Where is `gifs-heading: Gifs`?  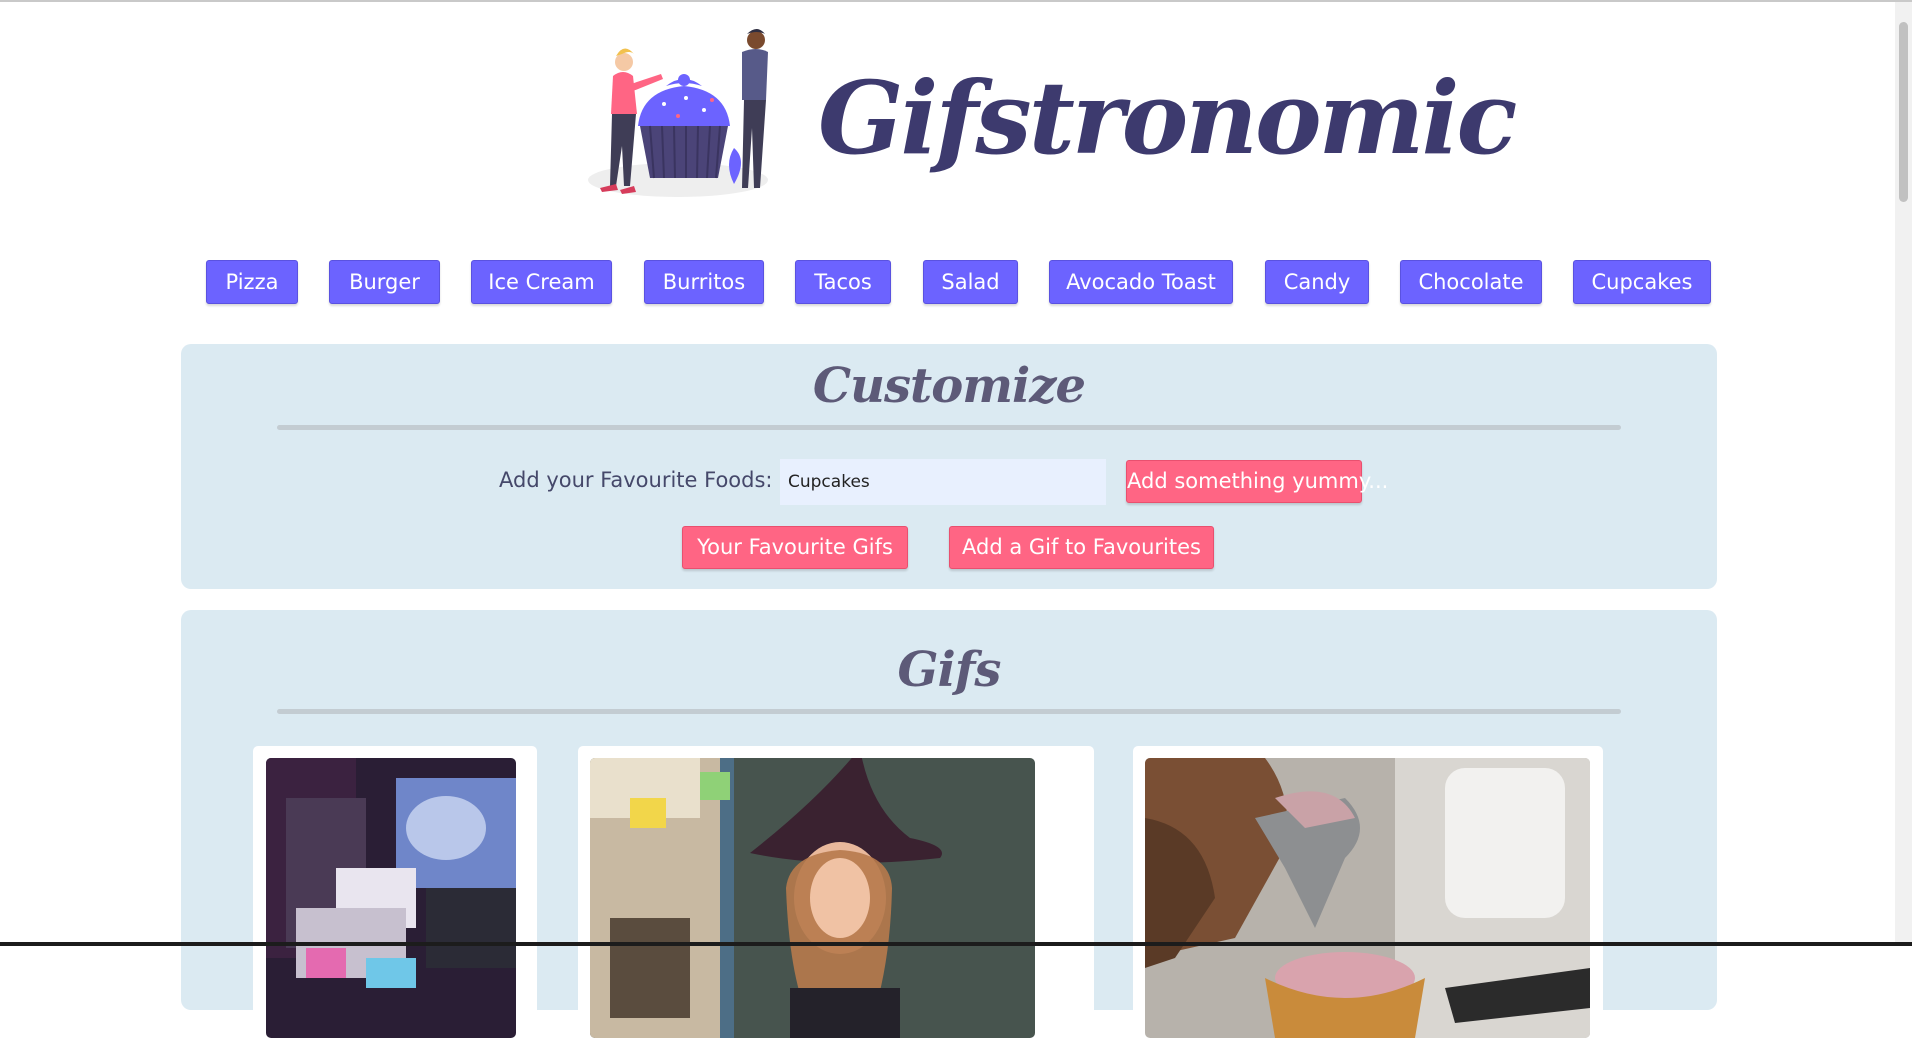
gifs-heading: Gifs is located at coordinates (949, 670).